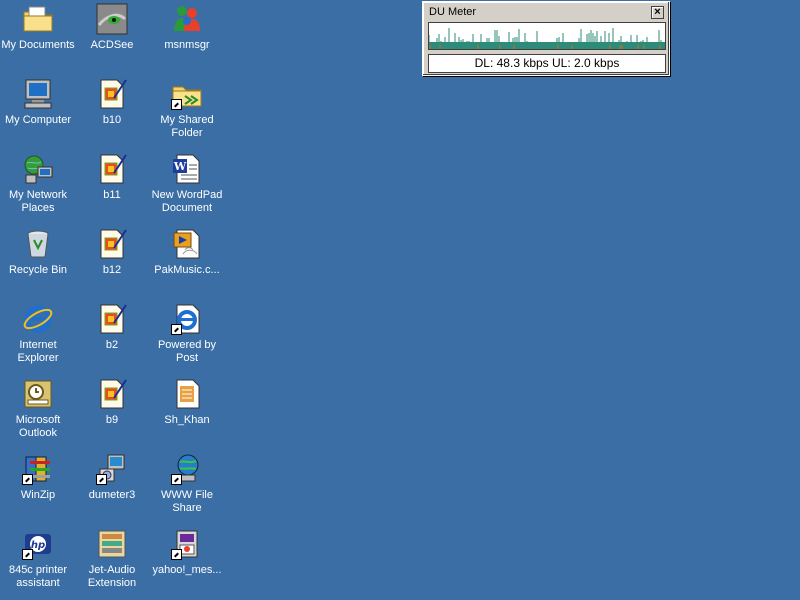 The image size is (800, 600). I want to click on desktop-icon-jet-audio-extension: Jet-Audio Extension, so click(112, 559).